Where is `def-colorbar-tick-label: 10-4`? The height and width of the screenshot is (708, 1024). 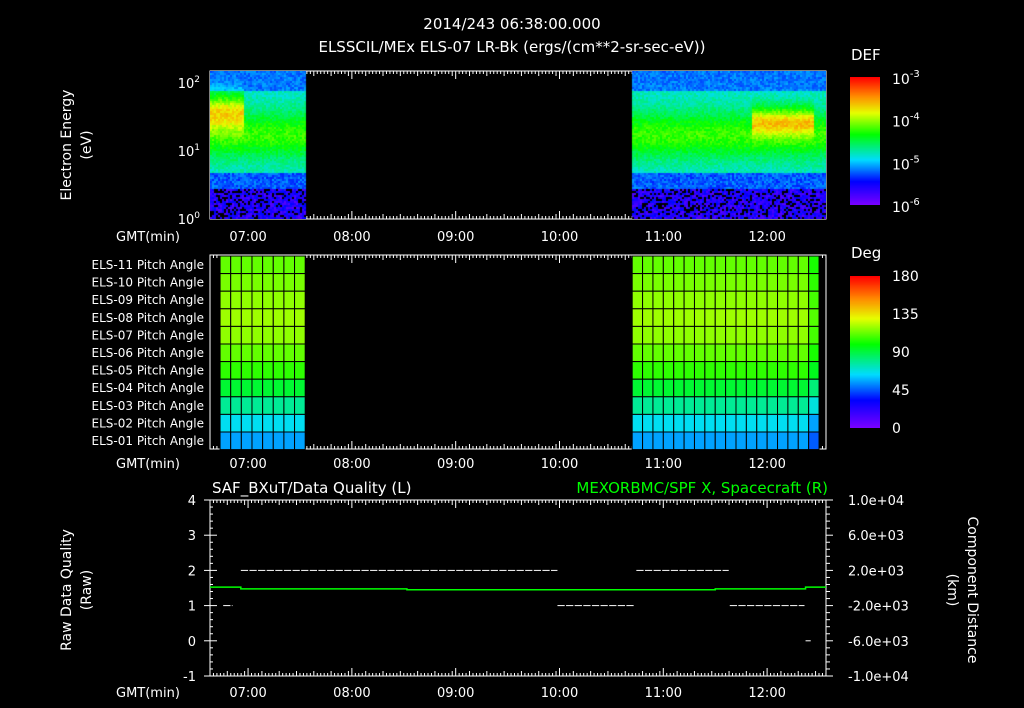 def-colorbar-tick-label: 10-4 is located at coordinates (906, 121).